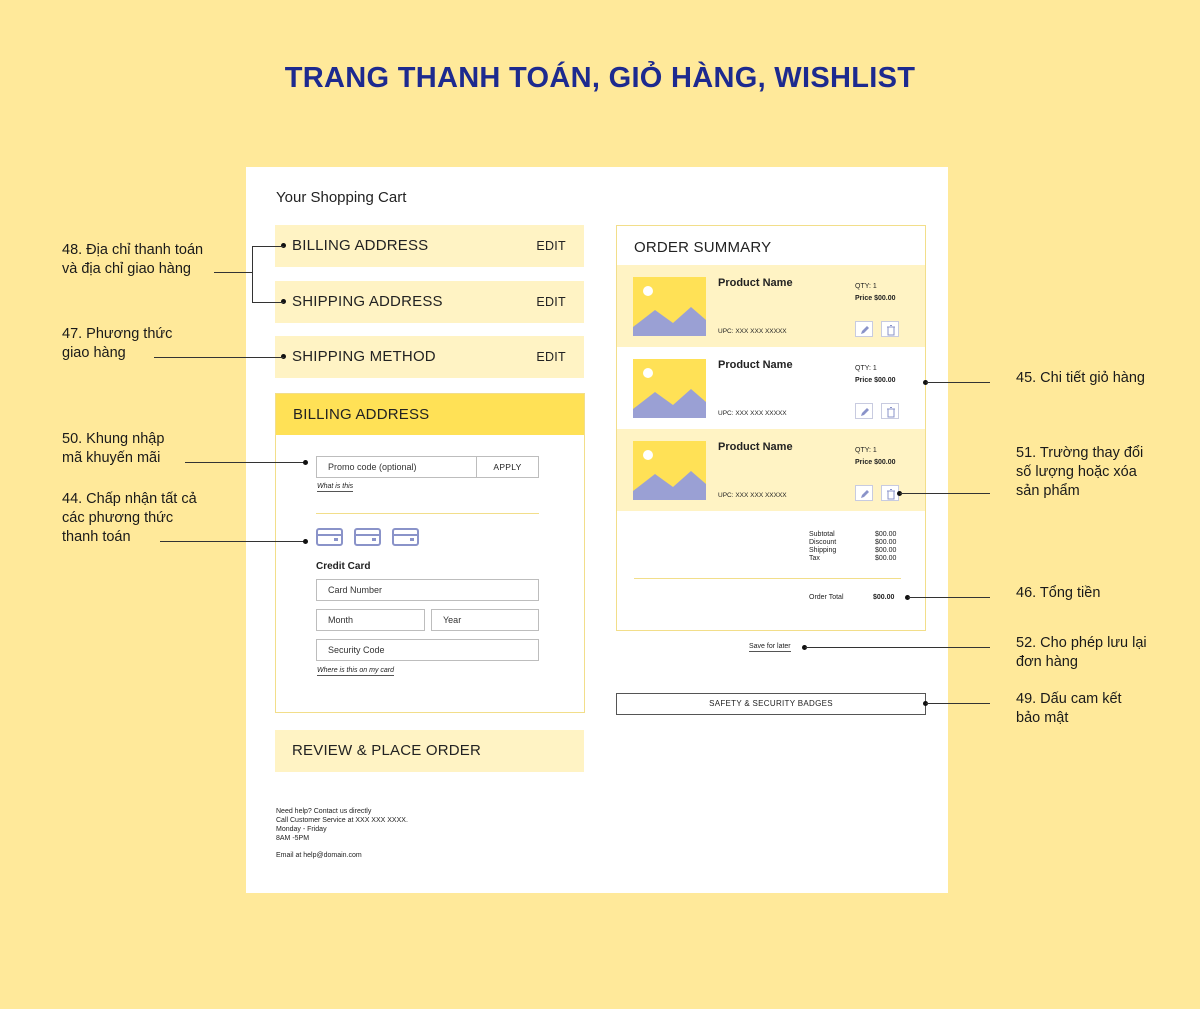 The width and height of the screenshot is (1200, 1009). What do you see at coordinates (770, 647) in the screenshot?
I see `save-for-later-link: Save for later` at bounding box center [770, 647].